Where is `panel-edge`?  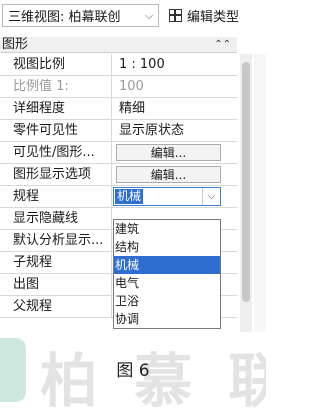 panel-edge is located at coordinates (260, 195).